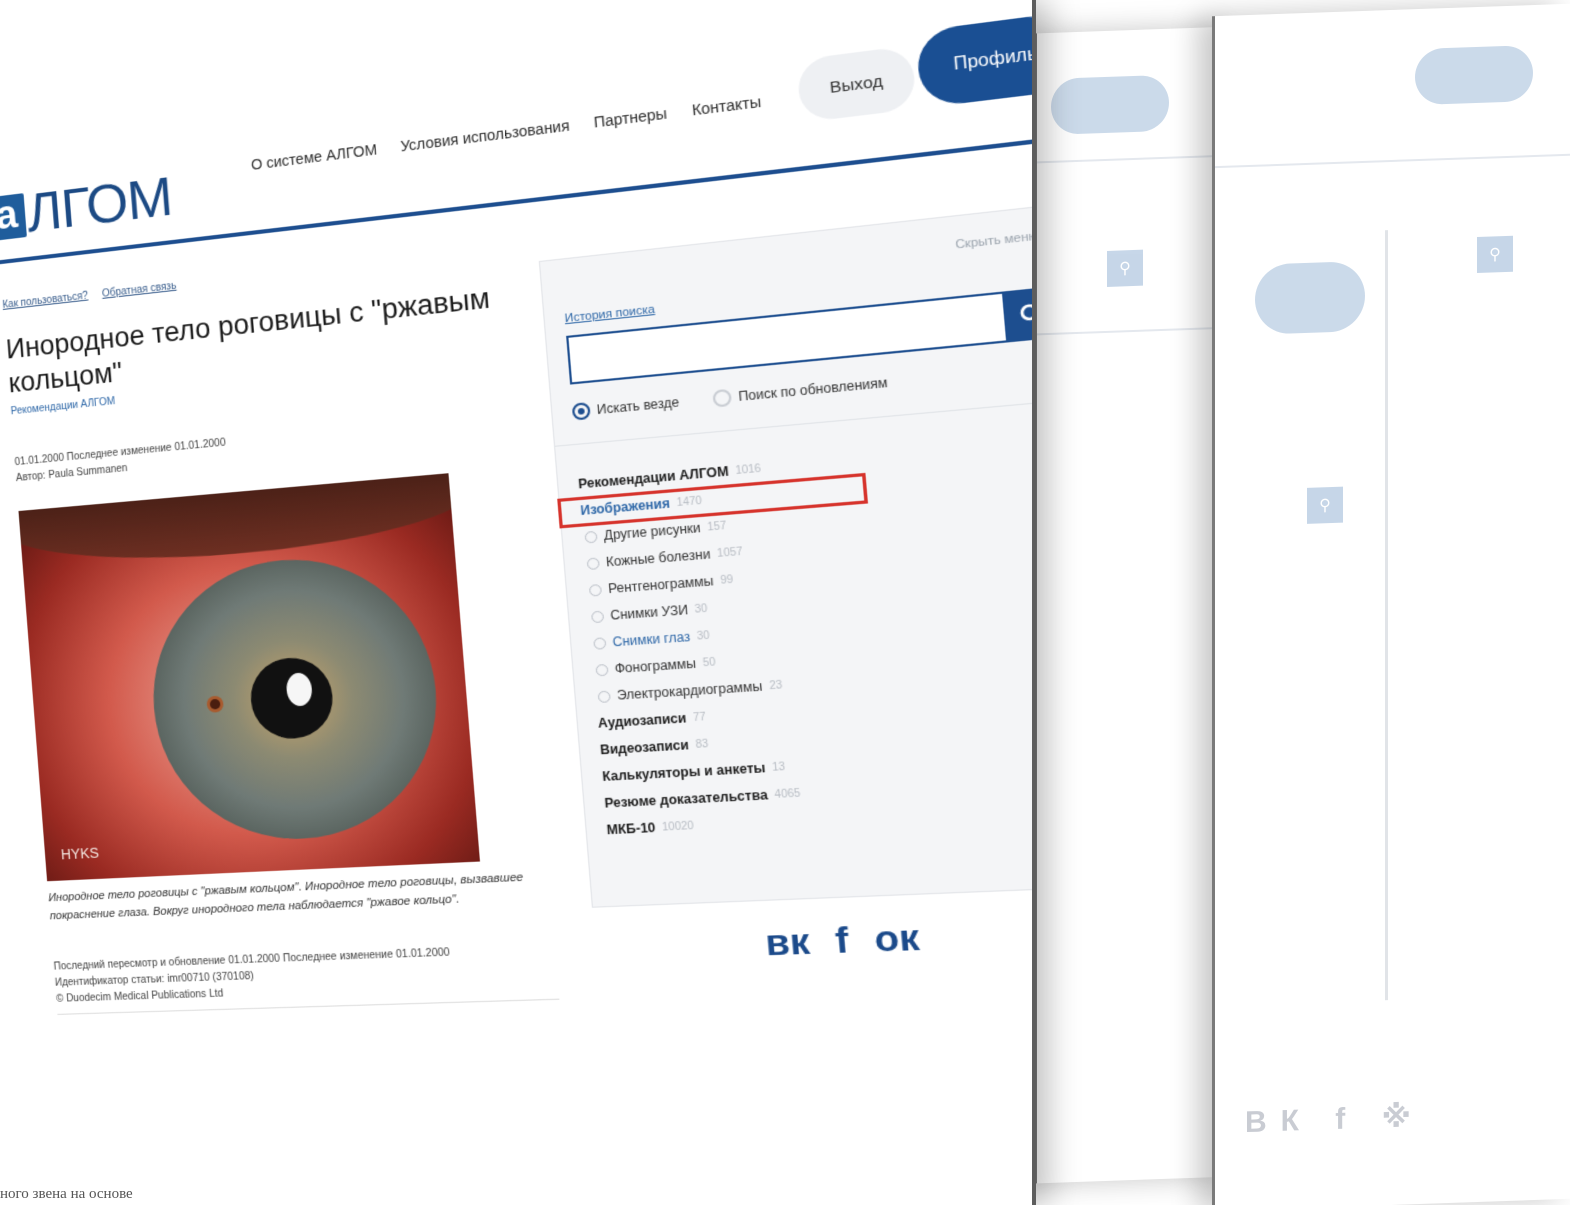  What do you see at coordinates (485, 136) in the screenshot?
I see `nav-terms: Условия использования` at bounding box center [485, 136].